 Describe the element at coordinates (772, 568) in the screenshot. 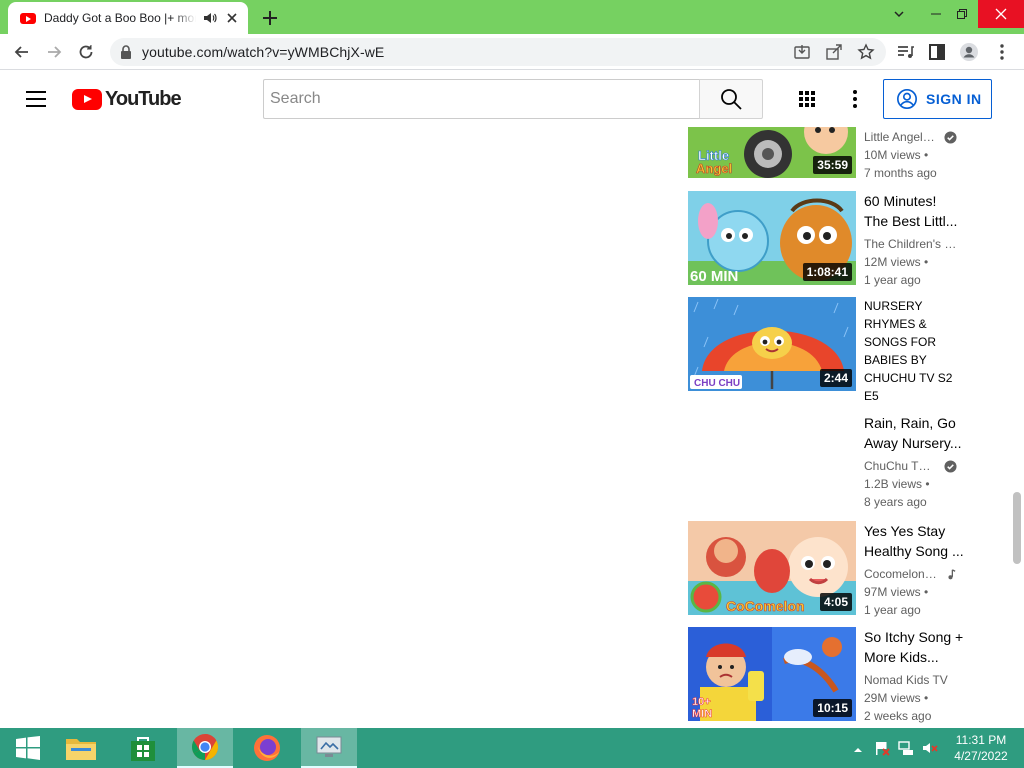

I see `video-thumbnail: CoComelon 4:05` at that location.